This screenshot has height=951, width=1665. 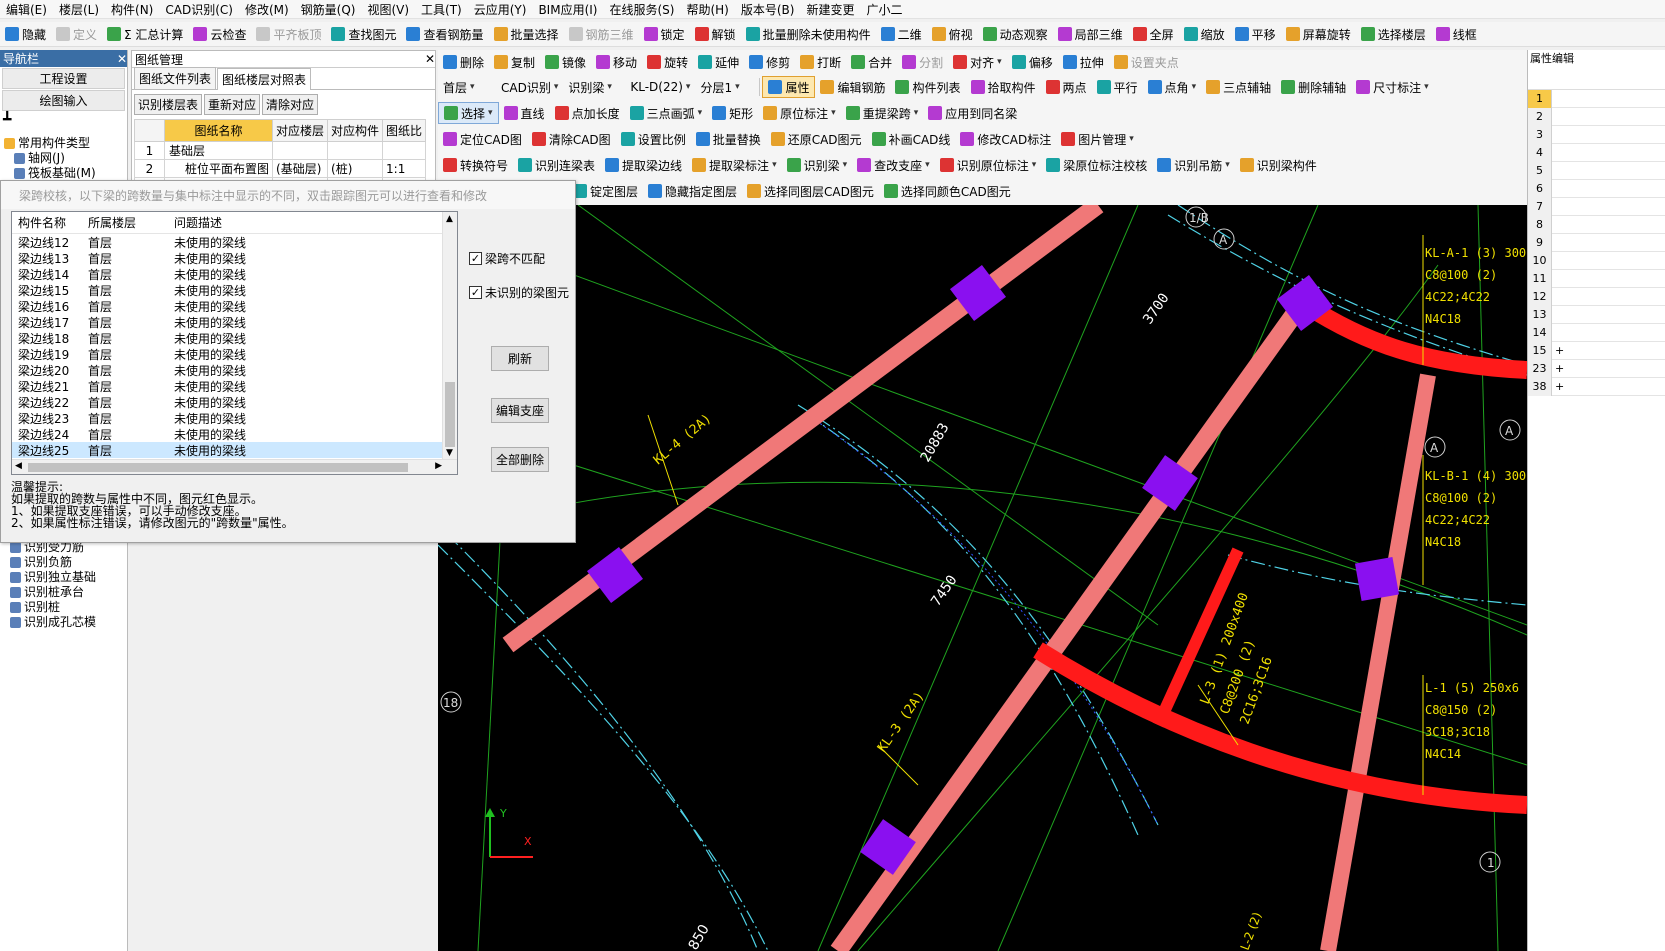 I want to click on toolbar-button: 两点, so click(x=1066, y=87).